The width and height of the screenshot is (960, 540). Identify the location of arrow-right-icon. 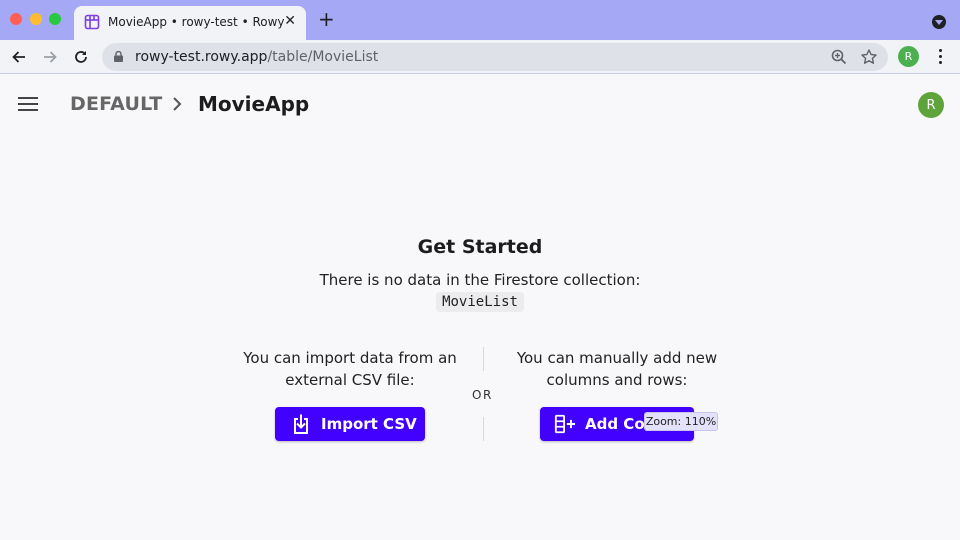
(50, 57).